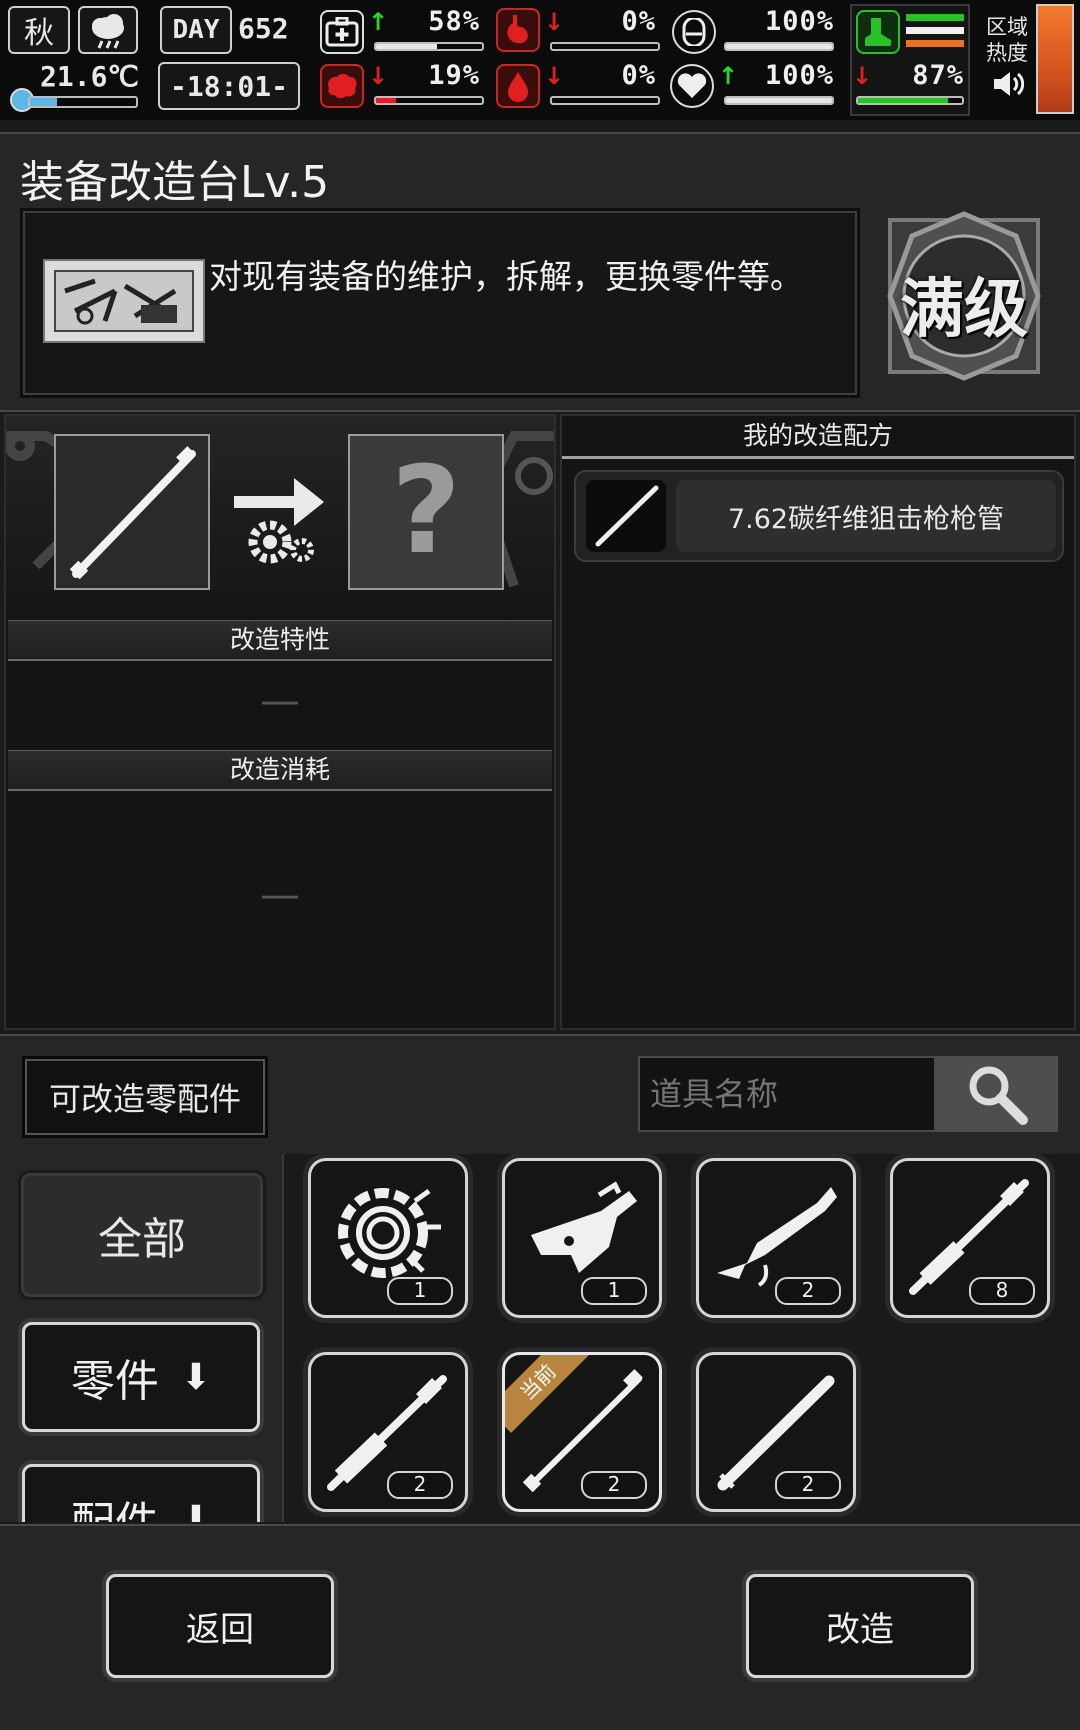 This screenshot has width=1080, height=1730. Describe the element at coordinates (518, 30) in the screenshot. I see `stomach-icon` at that location.